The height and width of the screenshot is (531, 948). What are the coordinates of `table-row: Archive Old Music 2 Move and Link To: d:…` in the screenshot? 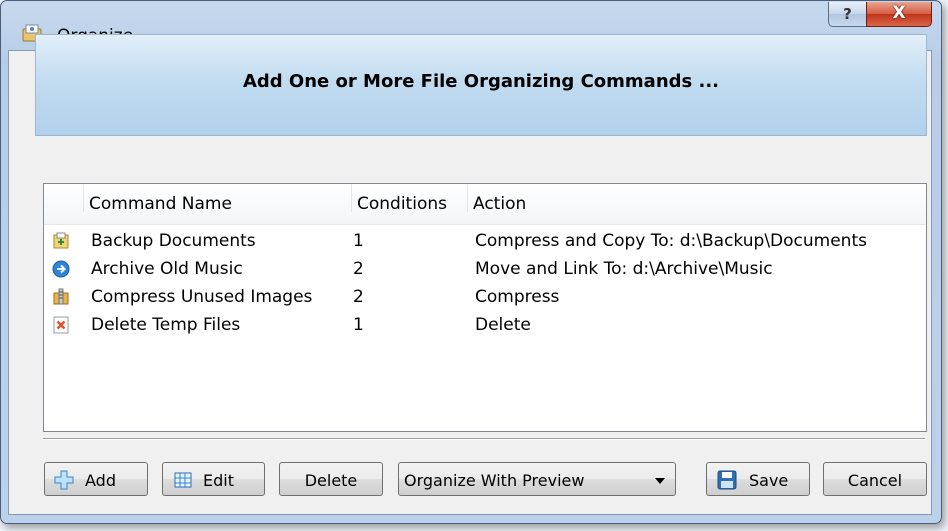 It's located at (485, 270).